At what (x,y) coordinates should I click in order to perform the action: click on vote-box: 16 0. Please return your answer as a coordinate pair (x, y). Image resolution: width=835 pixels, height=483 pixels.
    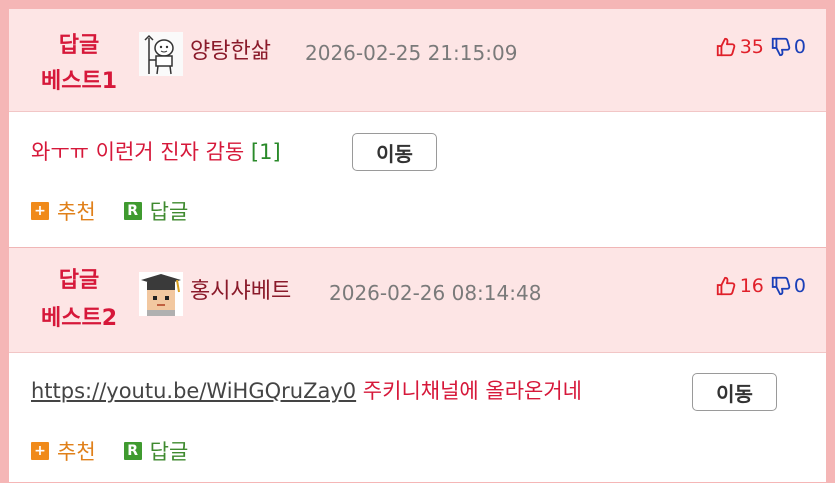
    Looking at the image, I should click on (760, 286).